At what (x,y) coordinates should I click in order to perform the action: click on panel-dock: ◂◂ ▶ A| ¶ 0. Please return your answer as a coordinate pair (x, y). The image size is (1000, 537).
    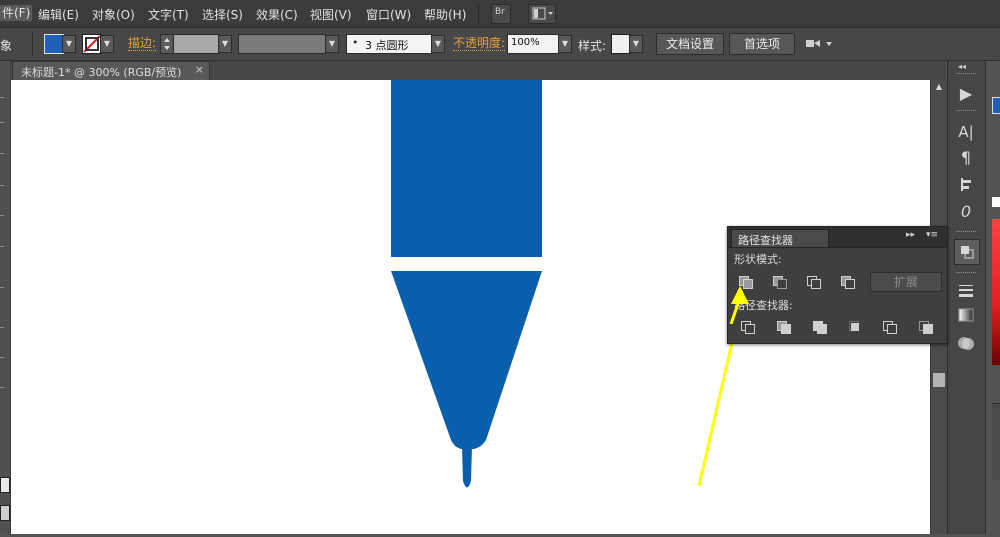
    Looking at the image, I should click on (966, 297).